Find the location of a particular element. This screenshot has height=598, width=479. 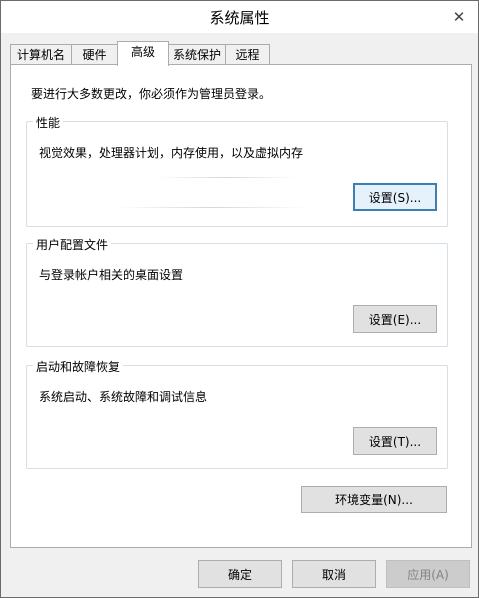

window-title: 系统属性 is located at coordinates (239, 18).